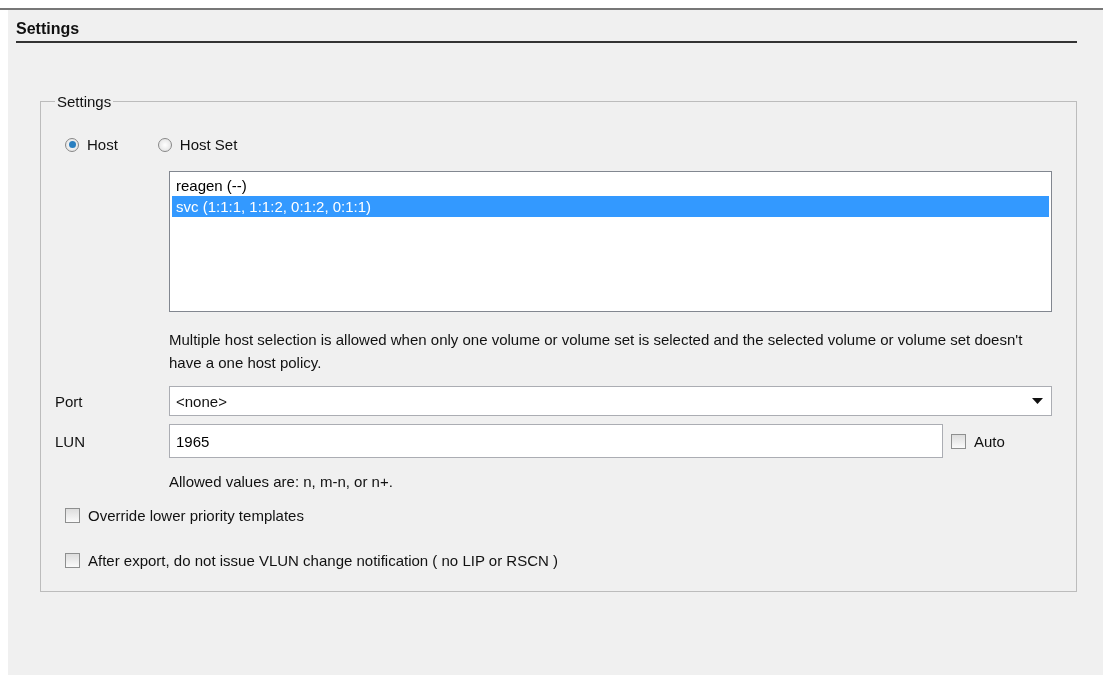  Describe the element at coordinates (91, 144) in the screenshot. I see `radio-option: Host` at that location.